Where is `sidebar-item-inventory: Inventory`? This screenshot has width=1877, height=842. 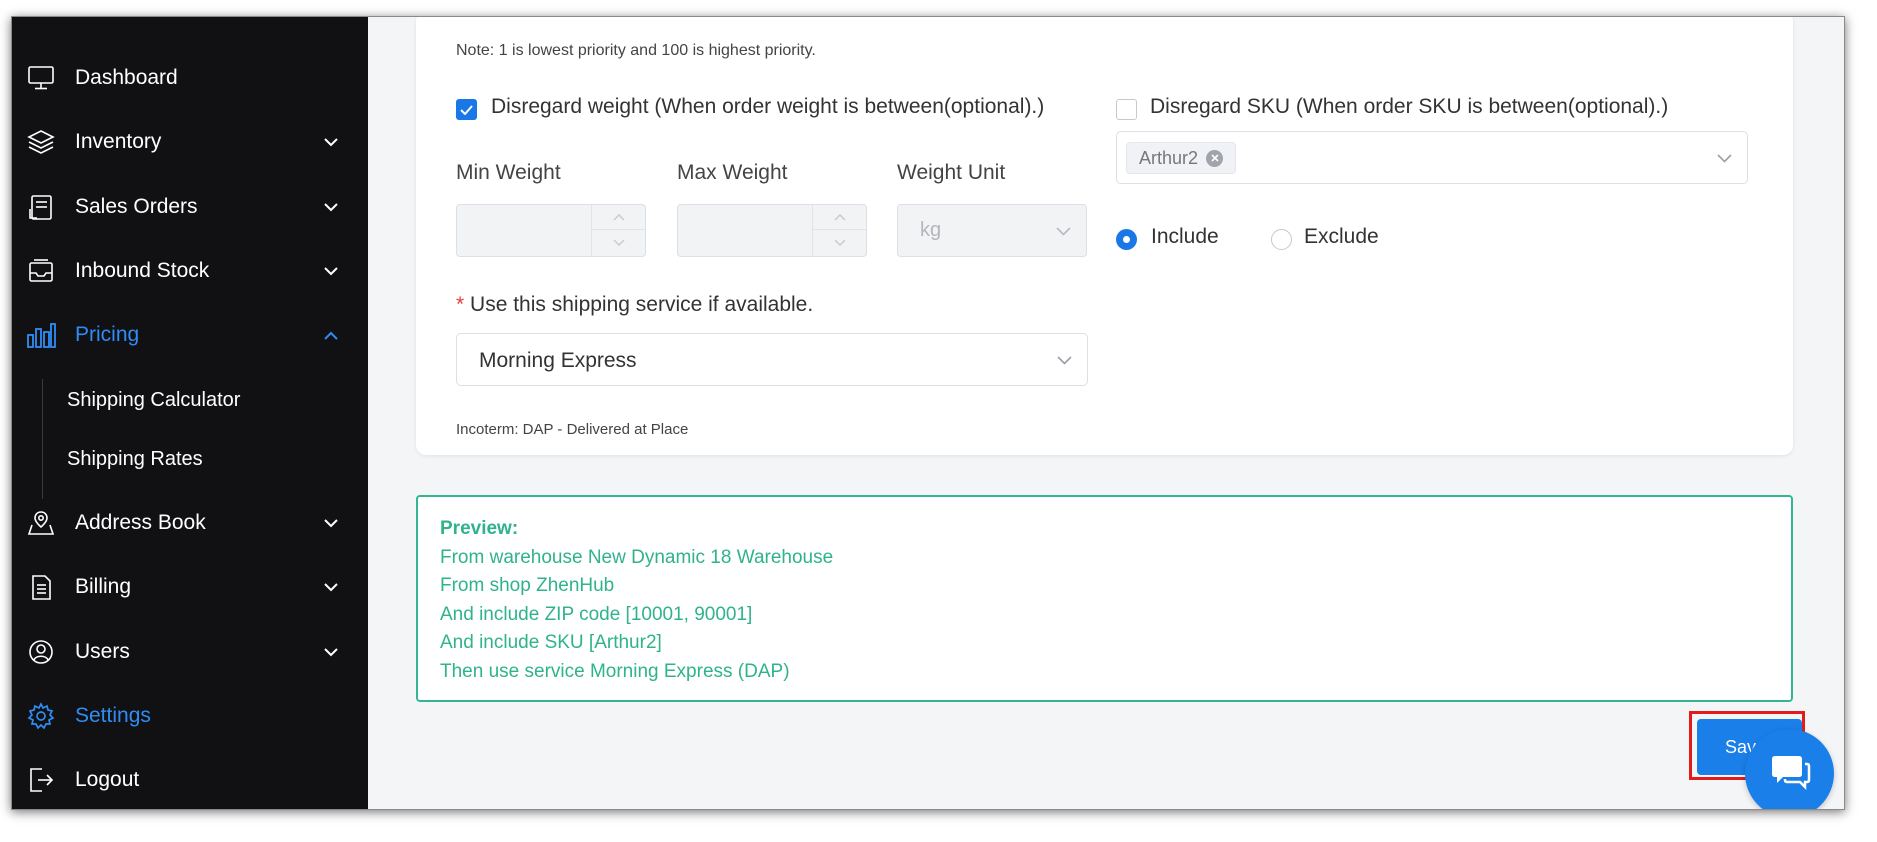
sidebar-item-inventory: Inventory is located at coordinates (190, 142).